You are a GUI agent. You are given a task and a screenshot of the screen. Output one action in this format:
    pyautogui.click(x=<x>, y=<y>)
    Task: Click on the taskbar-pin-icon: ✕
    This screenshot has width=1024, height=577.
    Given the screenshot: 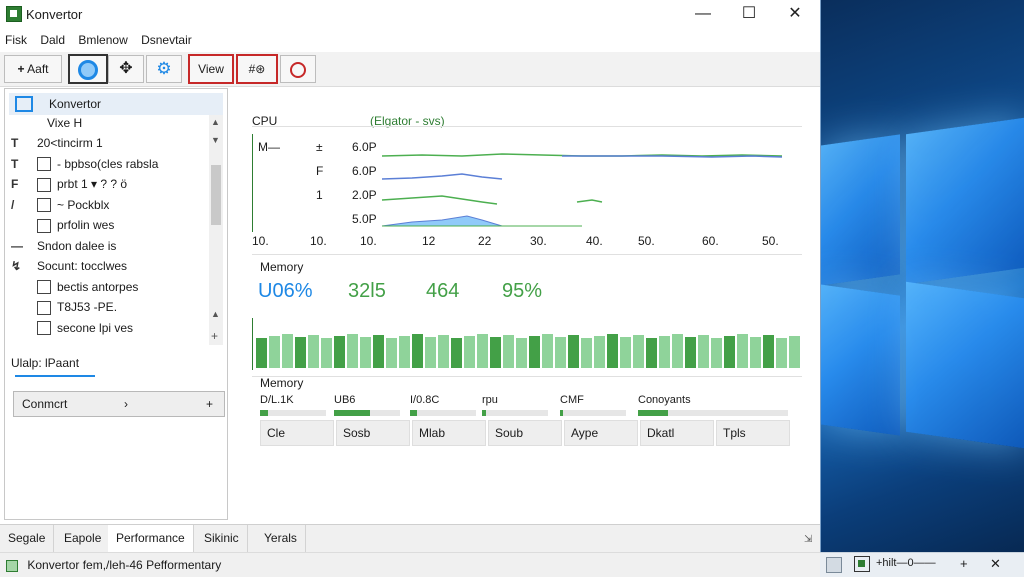 What is the action you would take?
    pyautogui.click(x=995, y=564)
    